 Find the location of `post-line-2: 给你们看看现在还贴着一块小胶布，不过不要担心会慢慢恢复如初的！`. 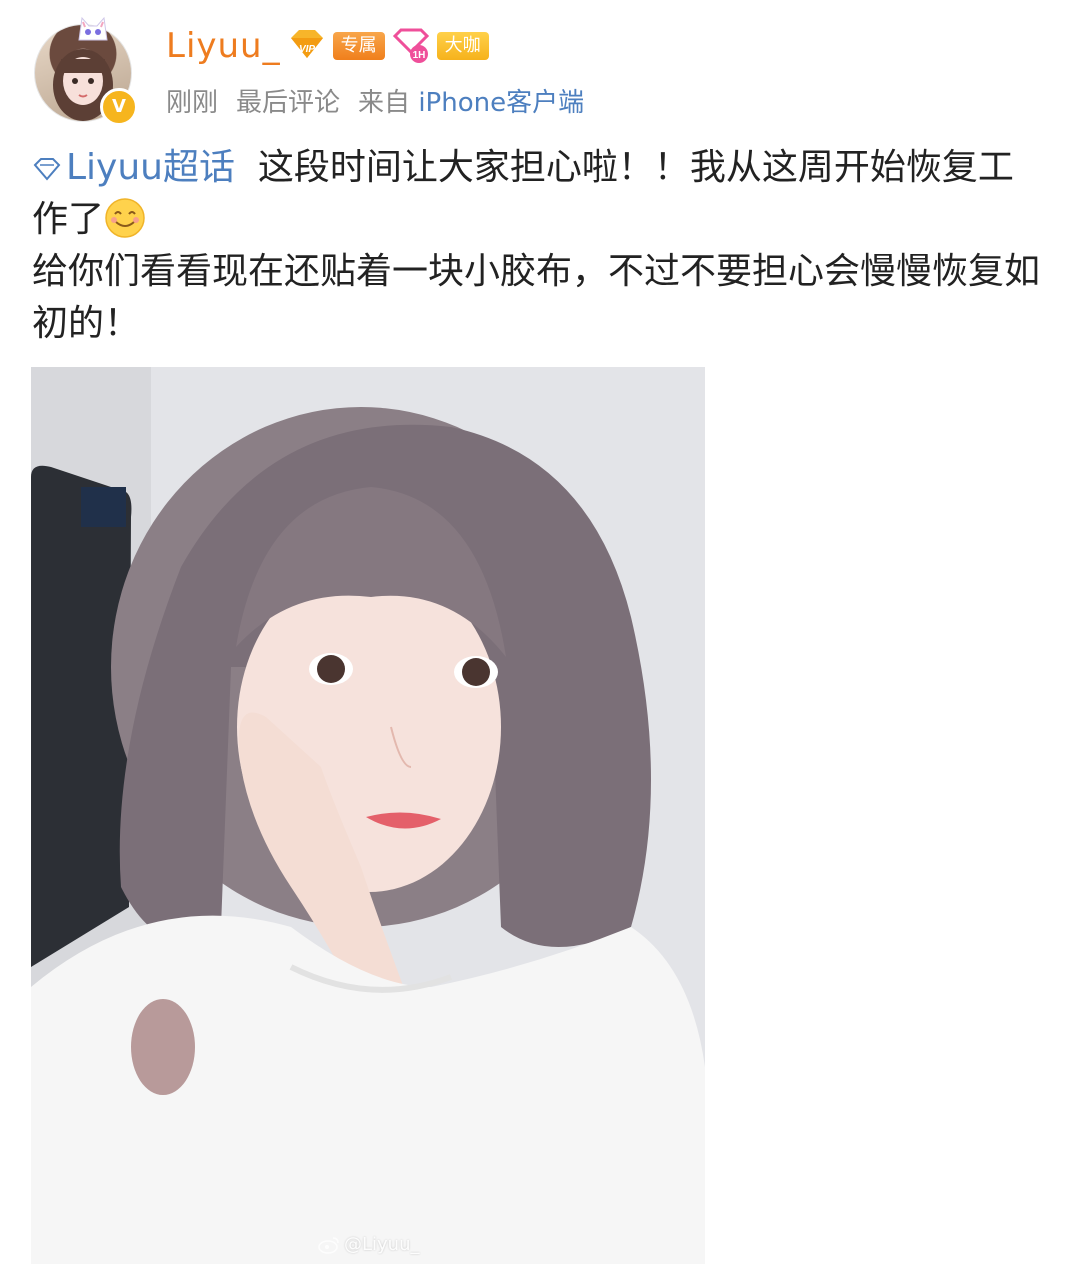

post-line-2: 给你们看看现在还贴着一块小胶布，不过不要担心会慢慢恢复如初的！ is located at coordinates (536, 297).